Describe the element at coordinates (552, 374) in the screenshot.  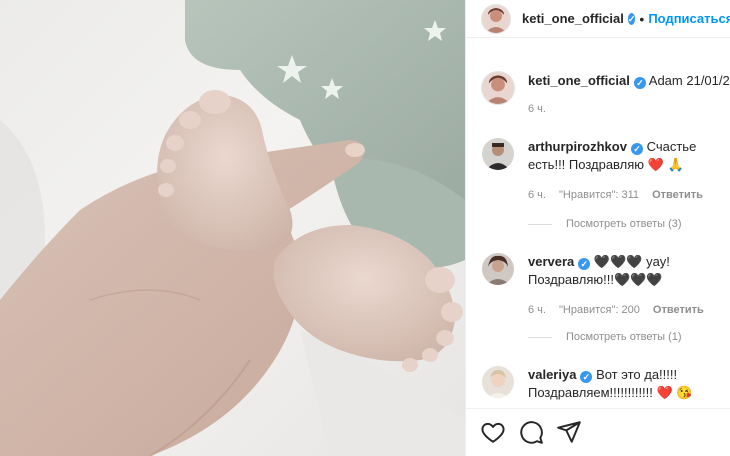
I see `commenter-username: valeriya` at that location.